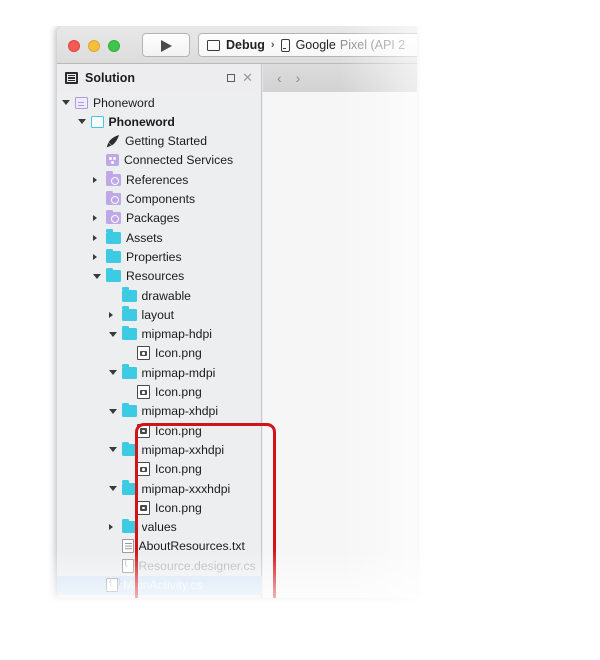 The width and height of the screenshot is (600, 660). I want to click on tree-item-mipmap-hdpi: mipmap-hdpi, so click(159, 334).